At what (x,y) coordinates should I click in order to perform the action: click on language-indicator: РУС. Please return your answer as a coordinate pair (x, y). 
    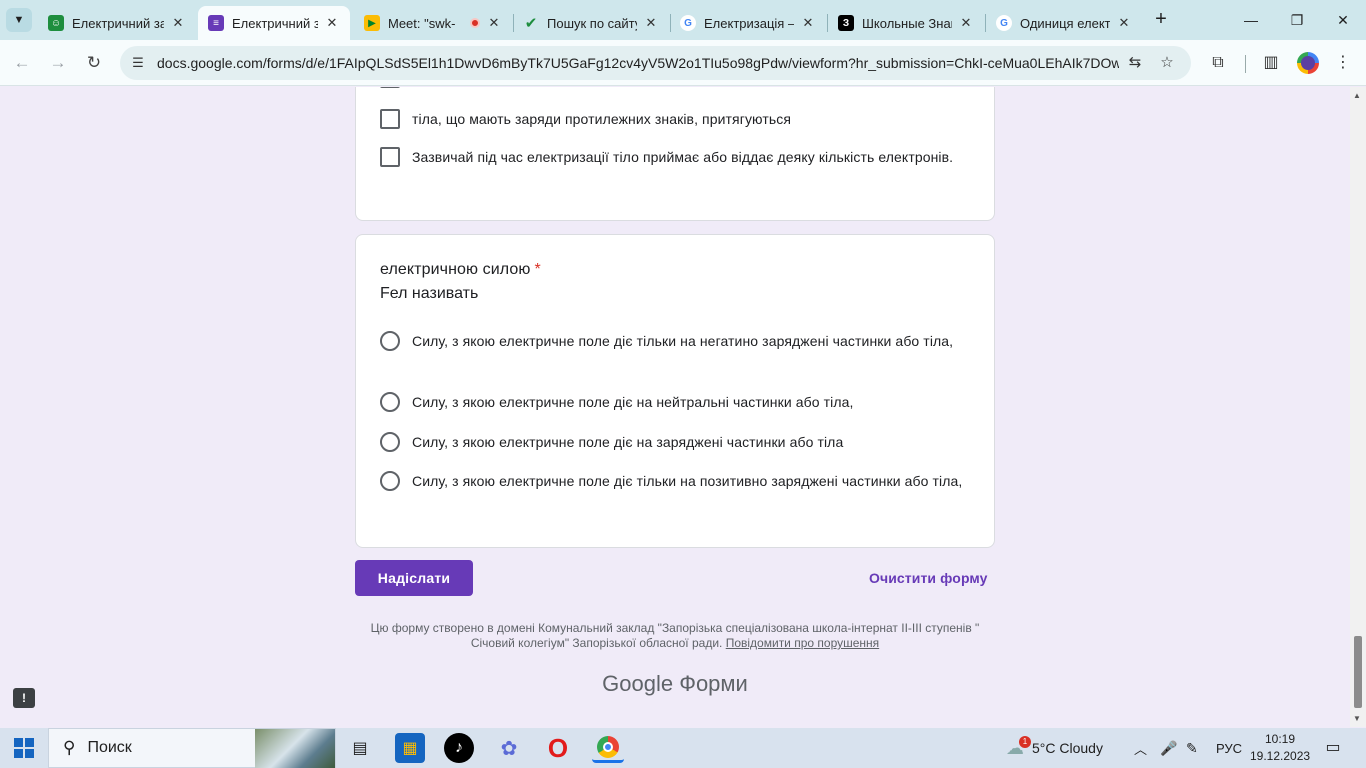
    Looking at the image, I should click on (1229, 748).